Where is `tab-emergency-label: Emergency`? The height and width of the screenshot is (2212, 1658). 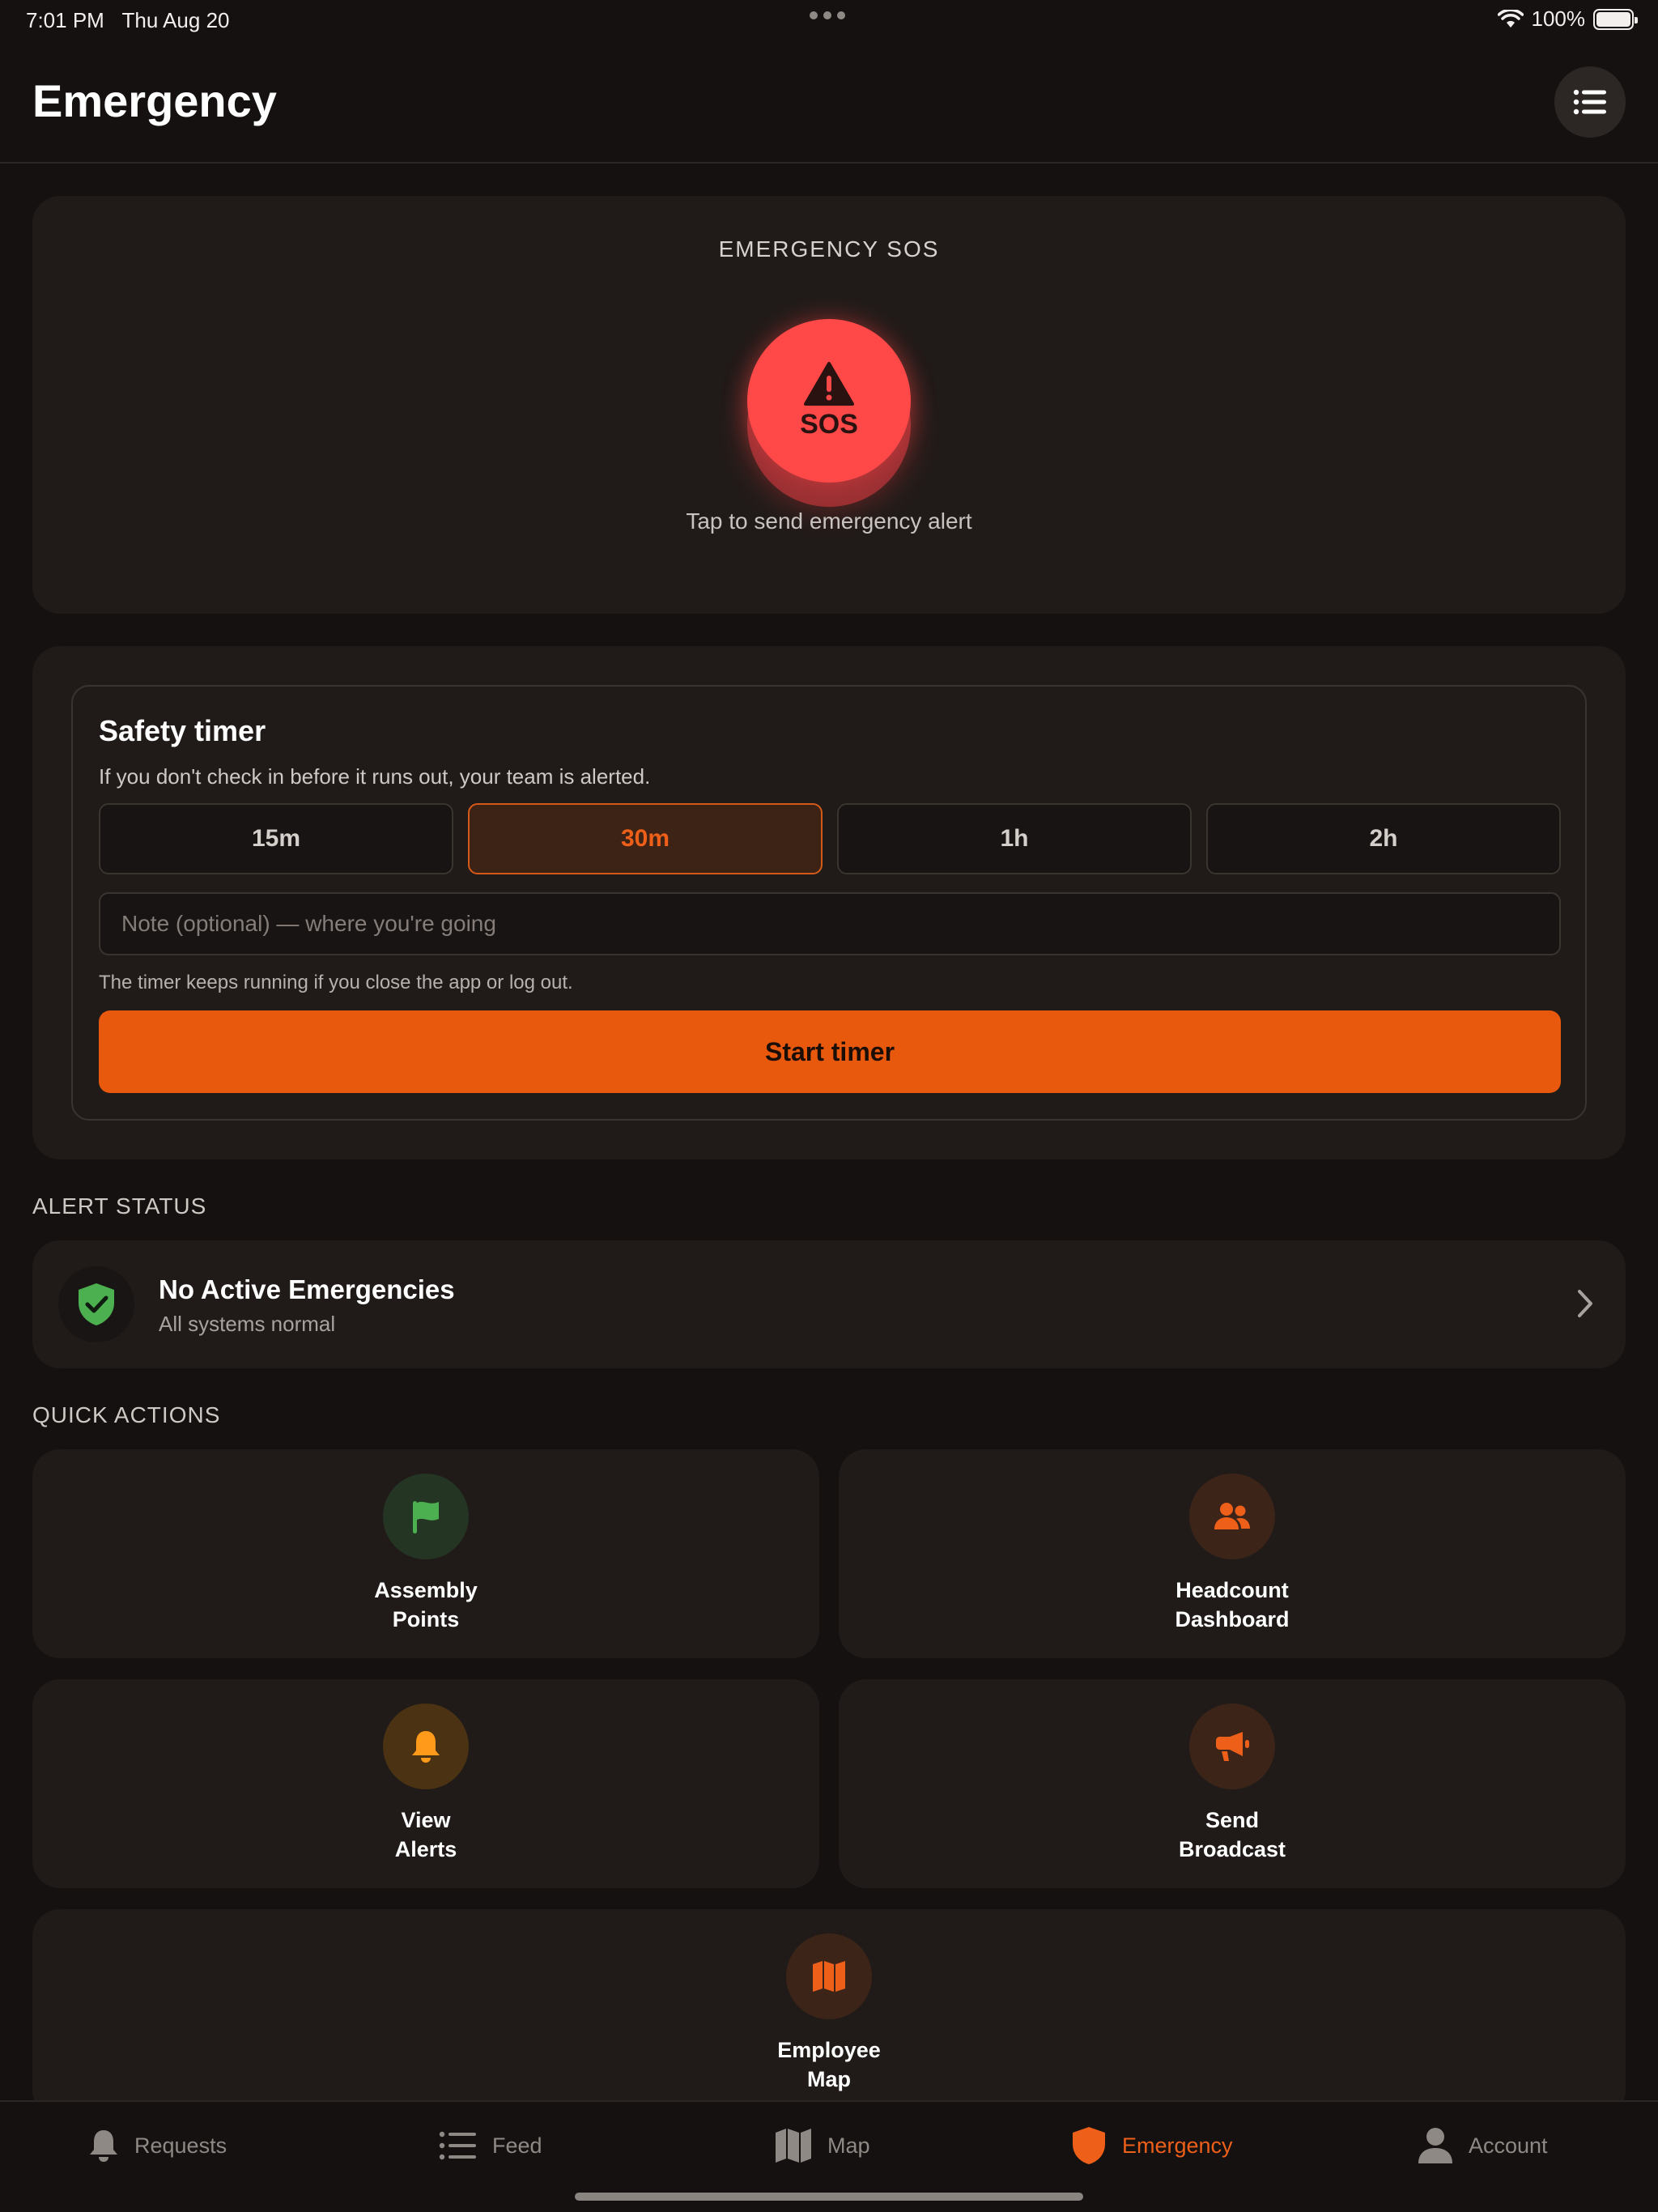
tab-emergency-label: Emergency is located at coordinates (1177, 2146).